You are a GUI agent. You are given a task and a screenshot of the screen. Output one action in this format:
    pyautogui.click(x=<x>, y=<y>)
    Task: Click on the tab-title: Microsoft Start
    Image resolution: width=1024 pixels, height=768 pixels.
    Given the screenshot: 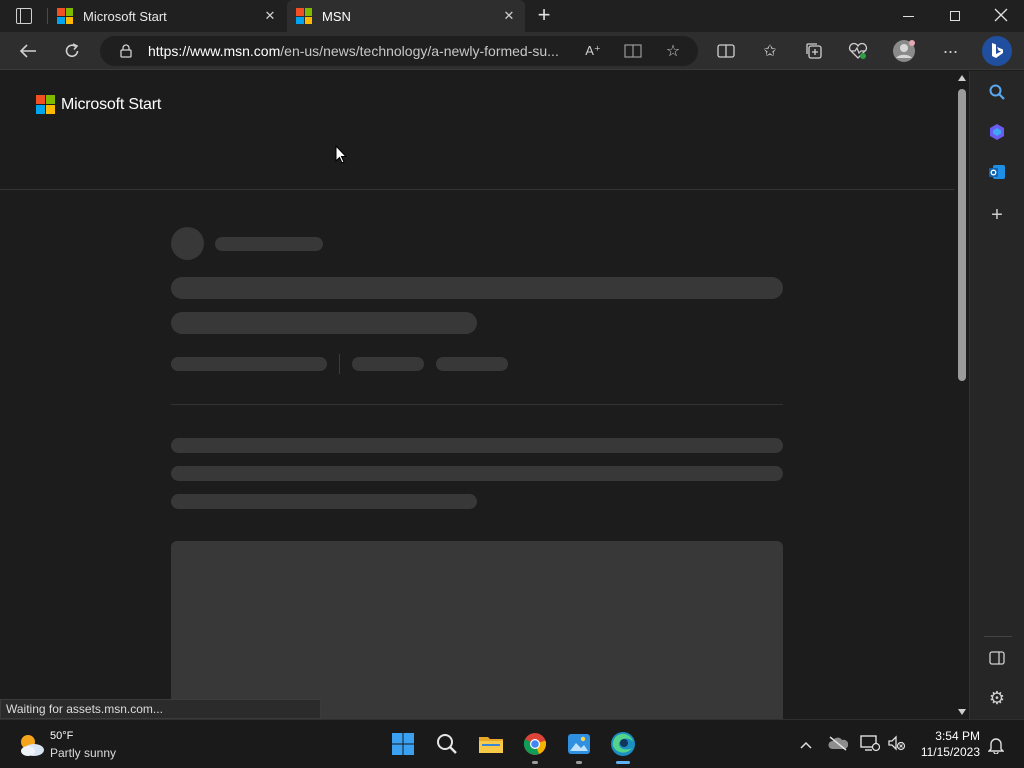 What is the action you would take?
    pyautogui.click(x=125, y=16)
    